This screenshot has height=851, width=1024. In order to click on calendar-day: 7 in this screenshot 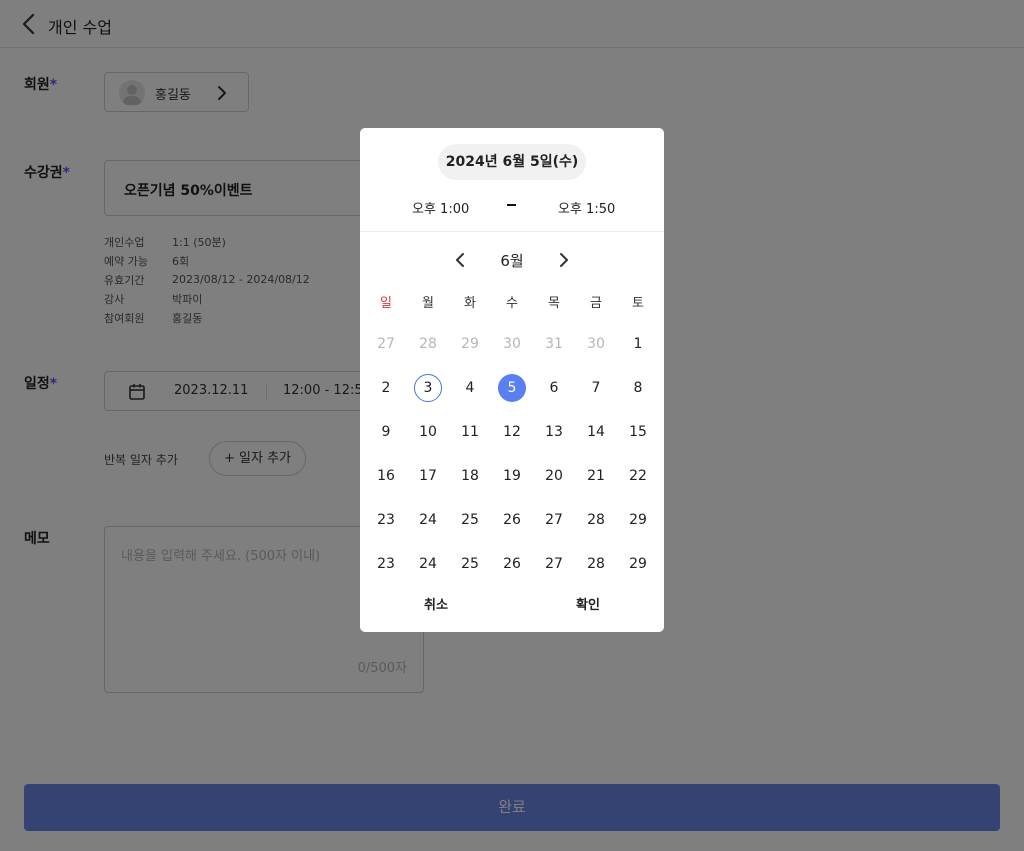, I will do `click(596, 388)`.